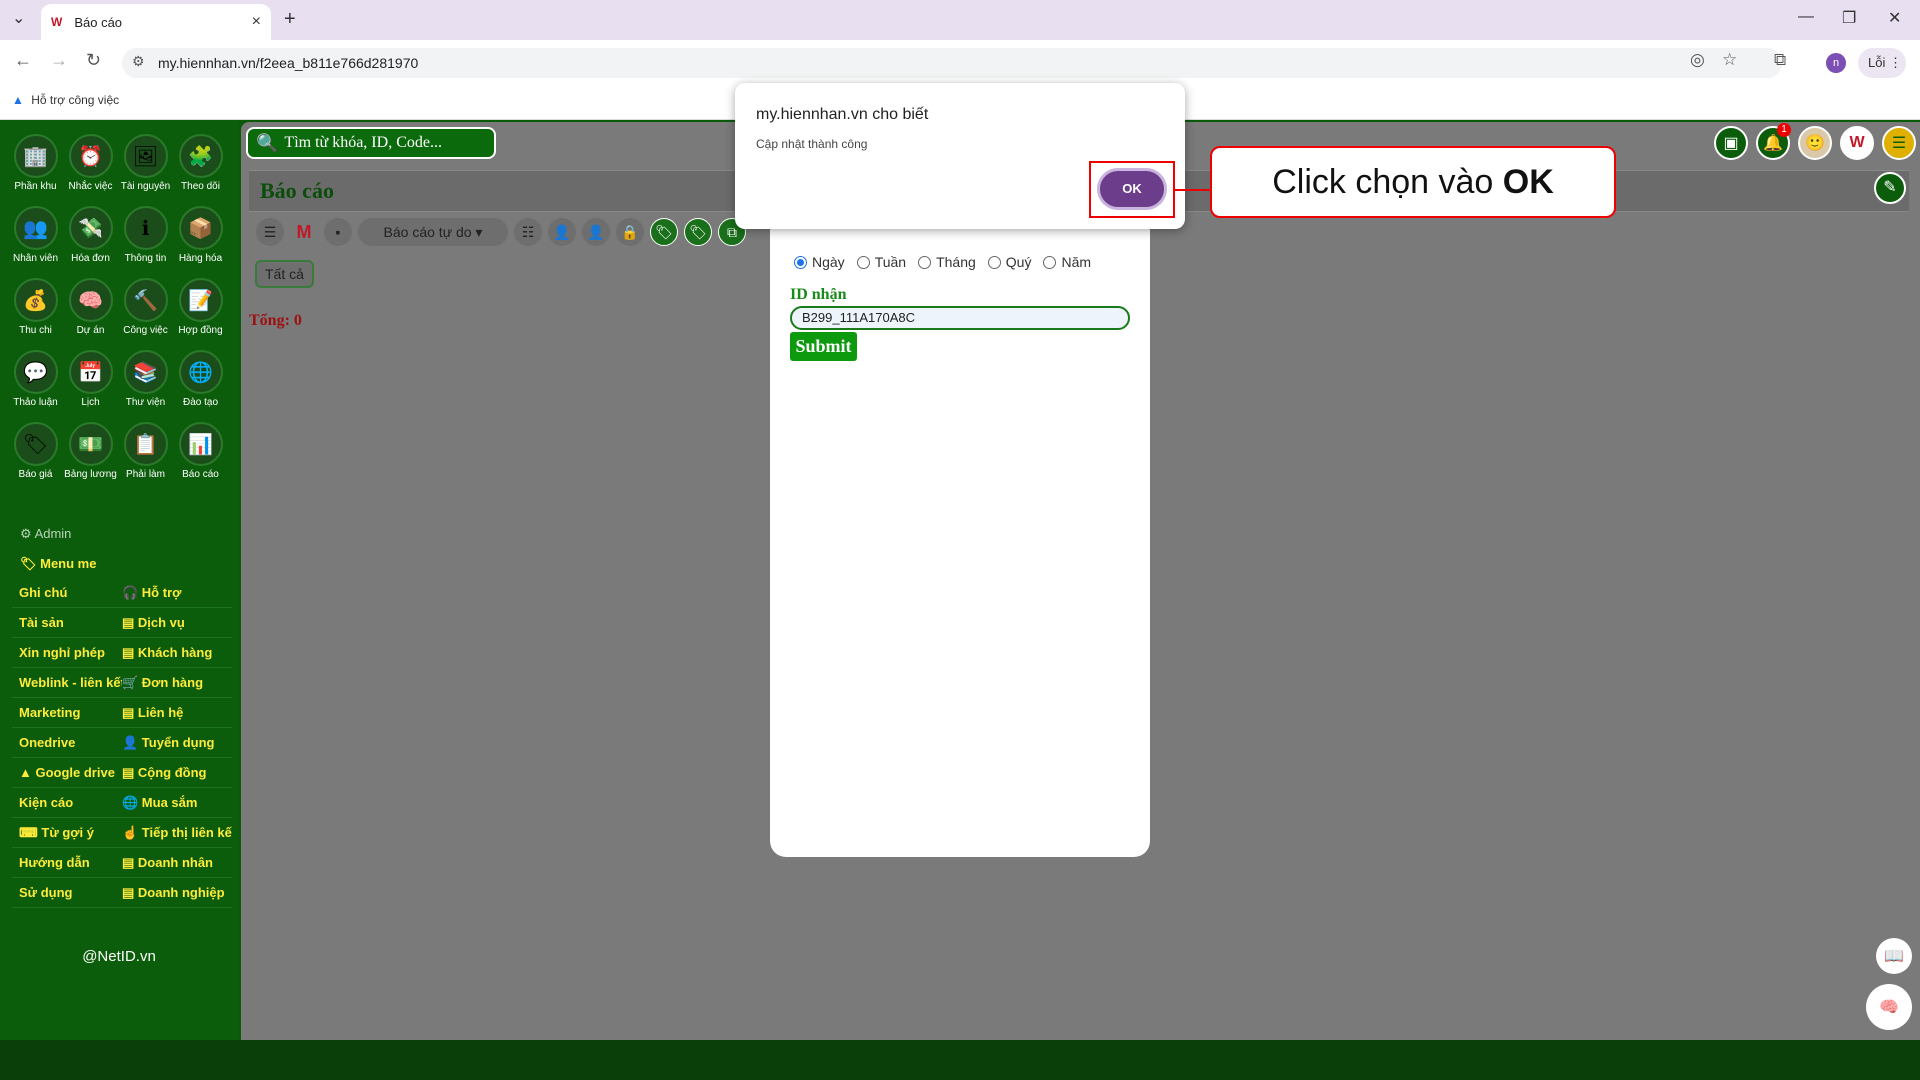 This screenshot has height=1080, width=1920. Describe the element at coordinates (138, 61) in the screenshot. I see `site-info-icon: ⚙` at that location.